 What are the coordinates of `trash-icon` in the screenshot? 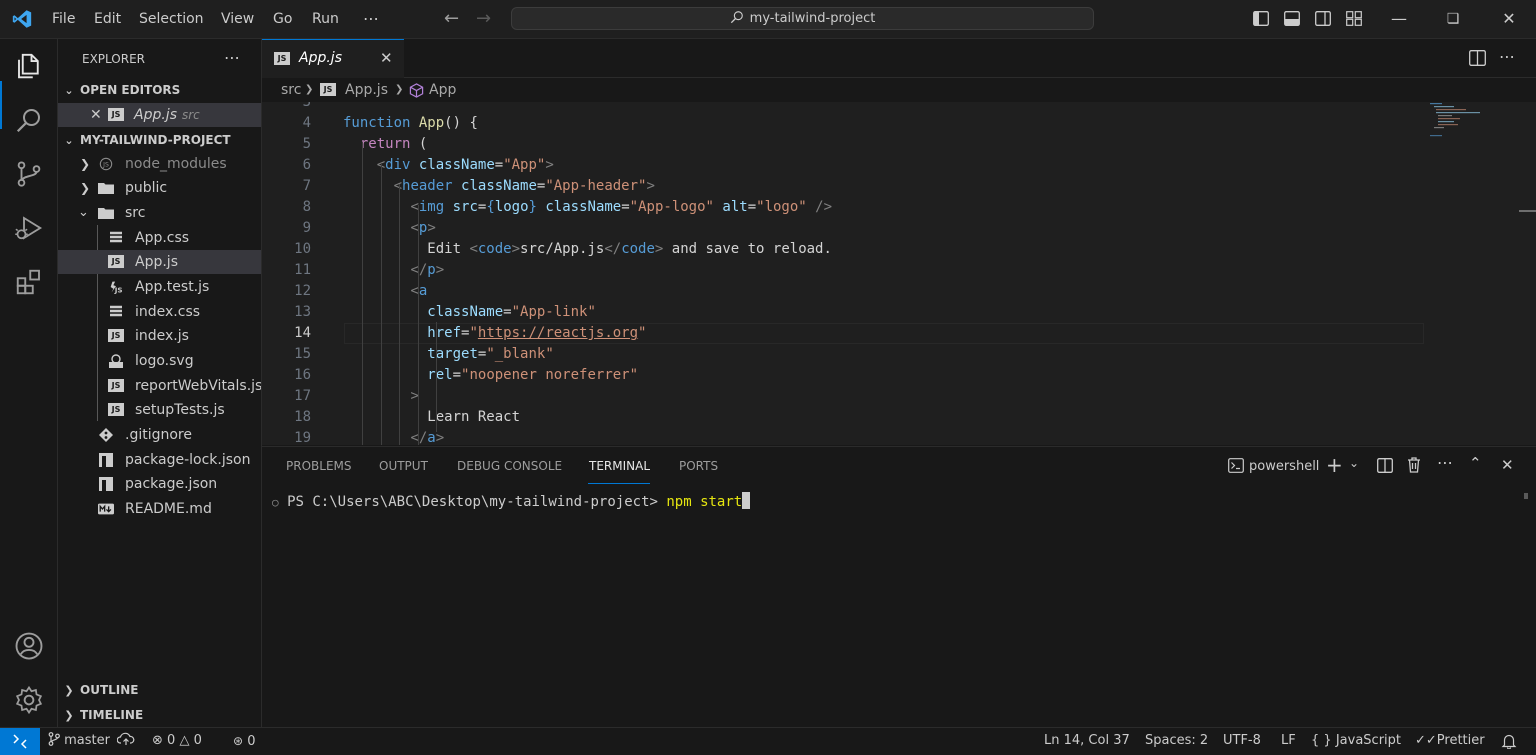 It's located at (1414, 465).